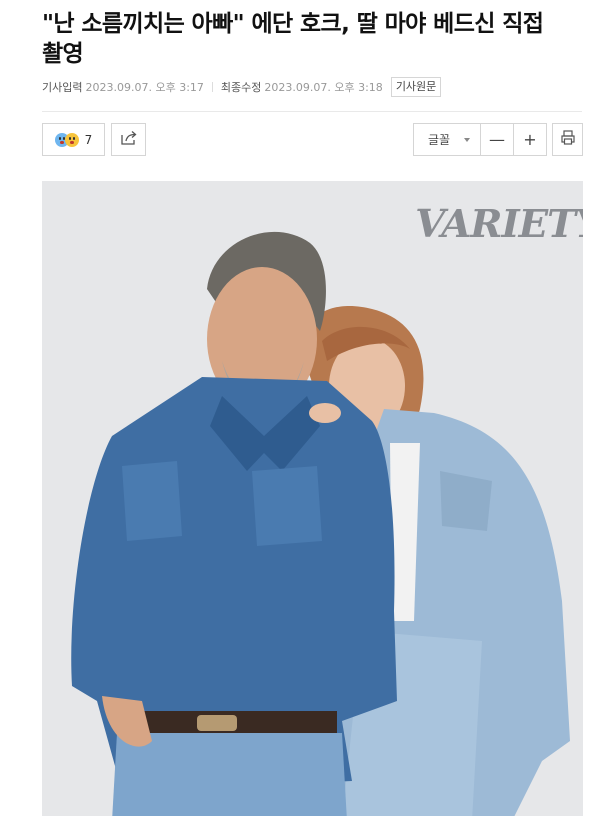 This screenshot has height=816, width=606. I want to click on variety-logo: VARIETY, so click(499, 223).